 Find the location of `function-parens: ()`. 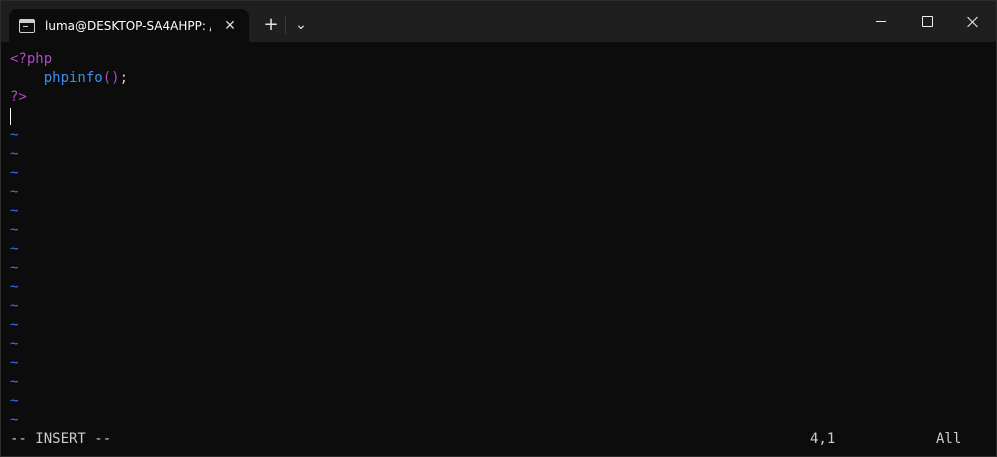

function-parens: () is located at coordinates (111, 78).